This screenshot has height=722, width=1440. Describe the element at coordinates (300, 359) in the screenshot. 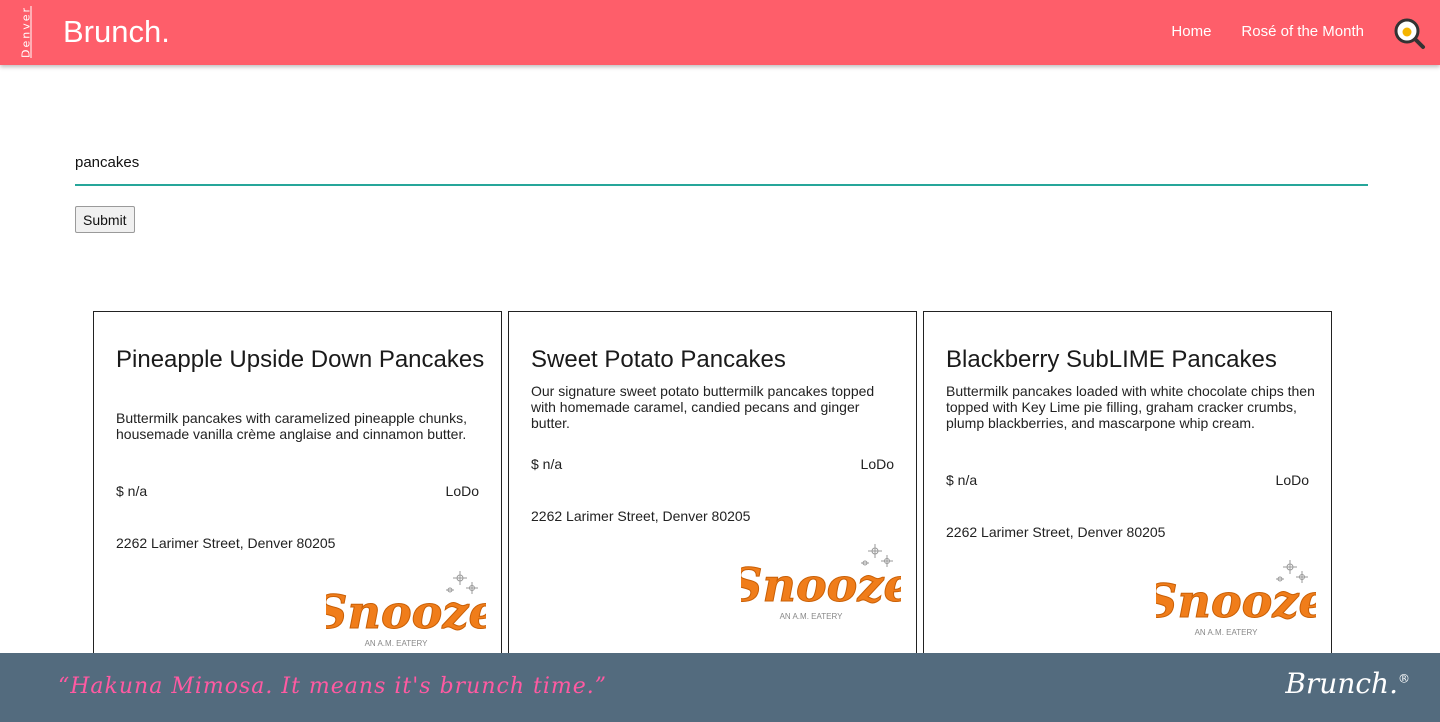

I see `card-title: Pineapple Upside Down Pancakes` at that location.